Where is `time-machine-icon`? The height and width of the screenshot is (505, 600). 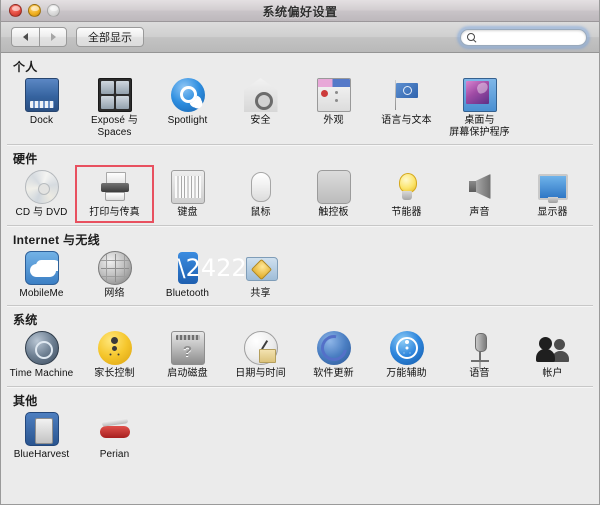 time-machine-icon is located at coordinates (41, 348).